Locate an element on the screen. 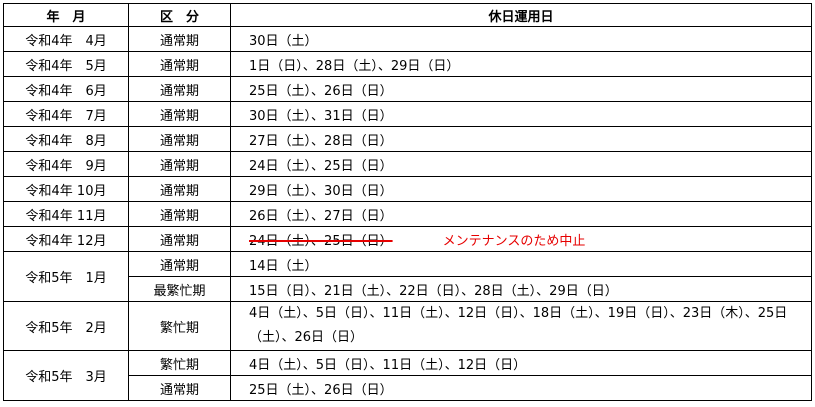  table-row: 令和4年 8月 通常期 27日（土）、28日（日） is located at coordinates (407, 139).